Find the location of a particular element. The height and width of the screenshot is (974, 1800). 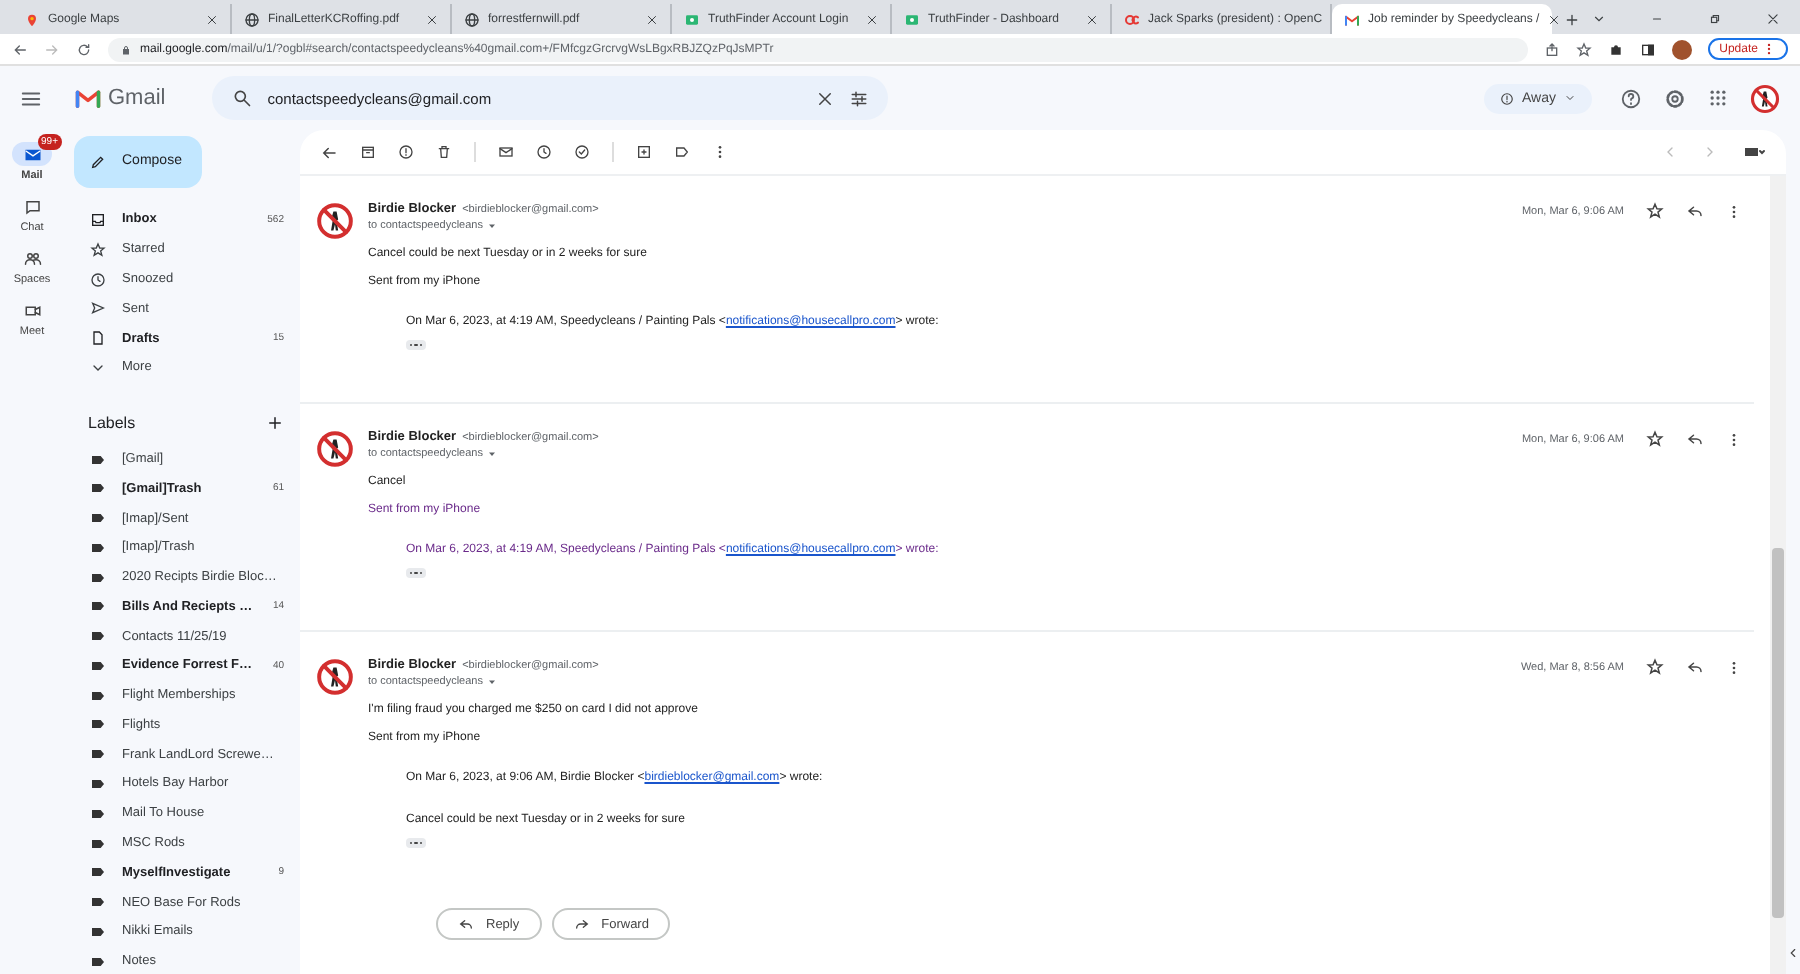

labels-heading: Labels is located at coordinates (112, 423).